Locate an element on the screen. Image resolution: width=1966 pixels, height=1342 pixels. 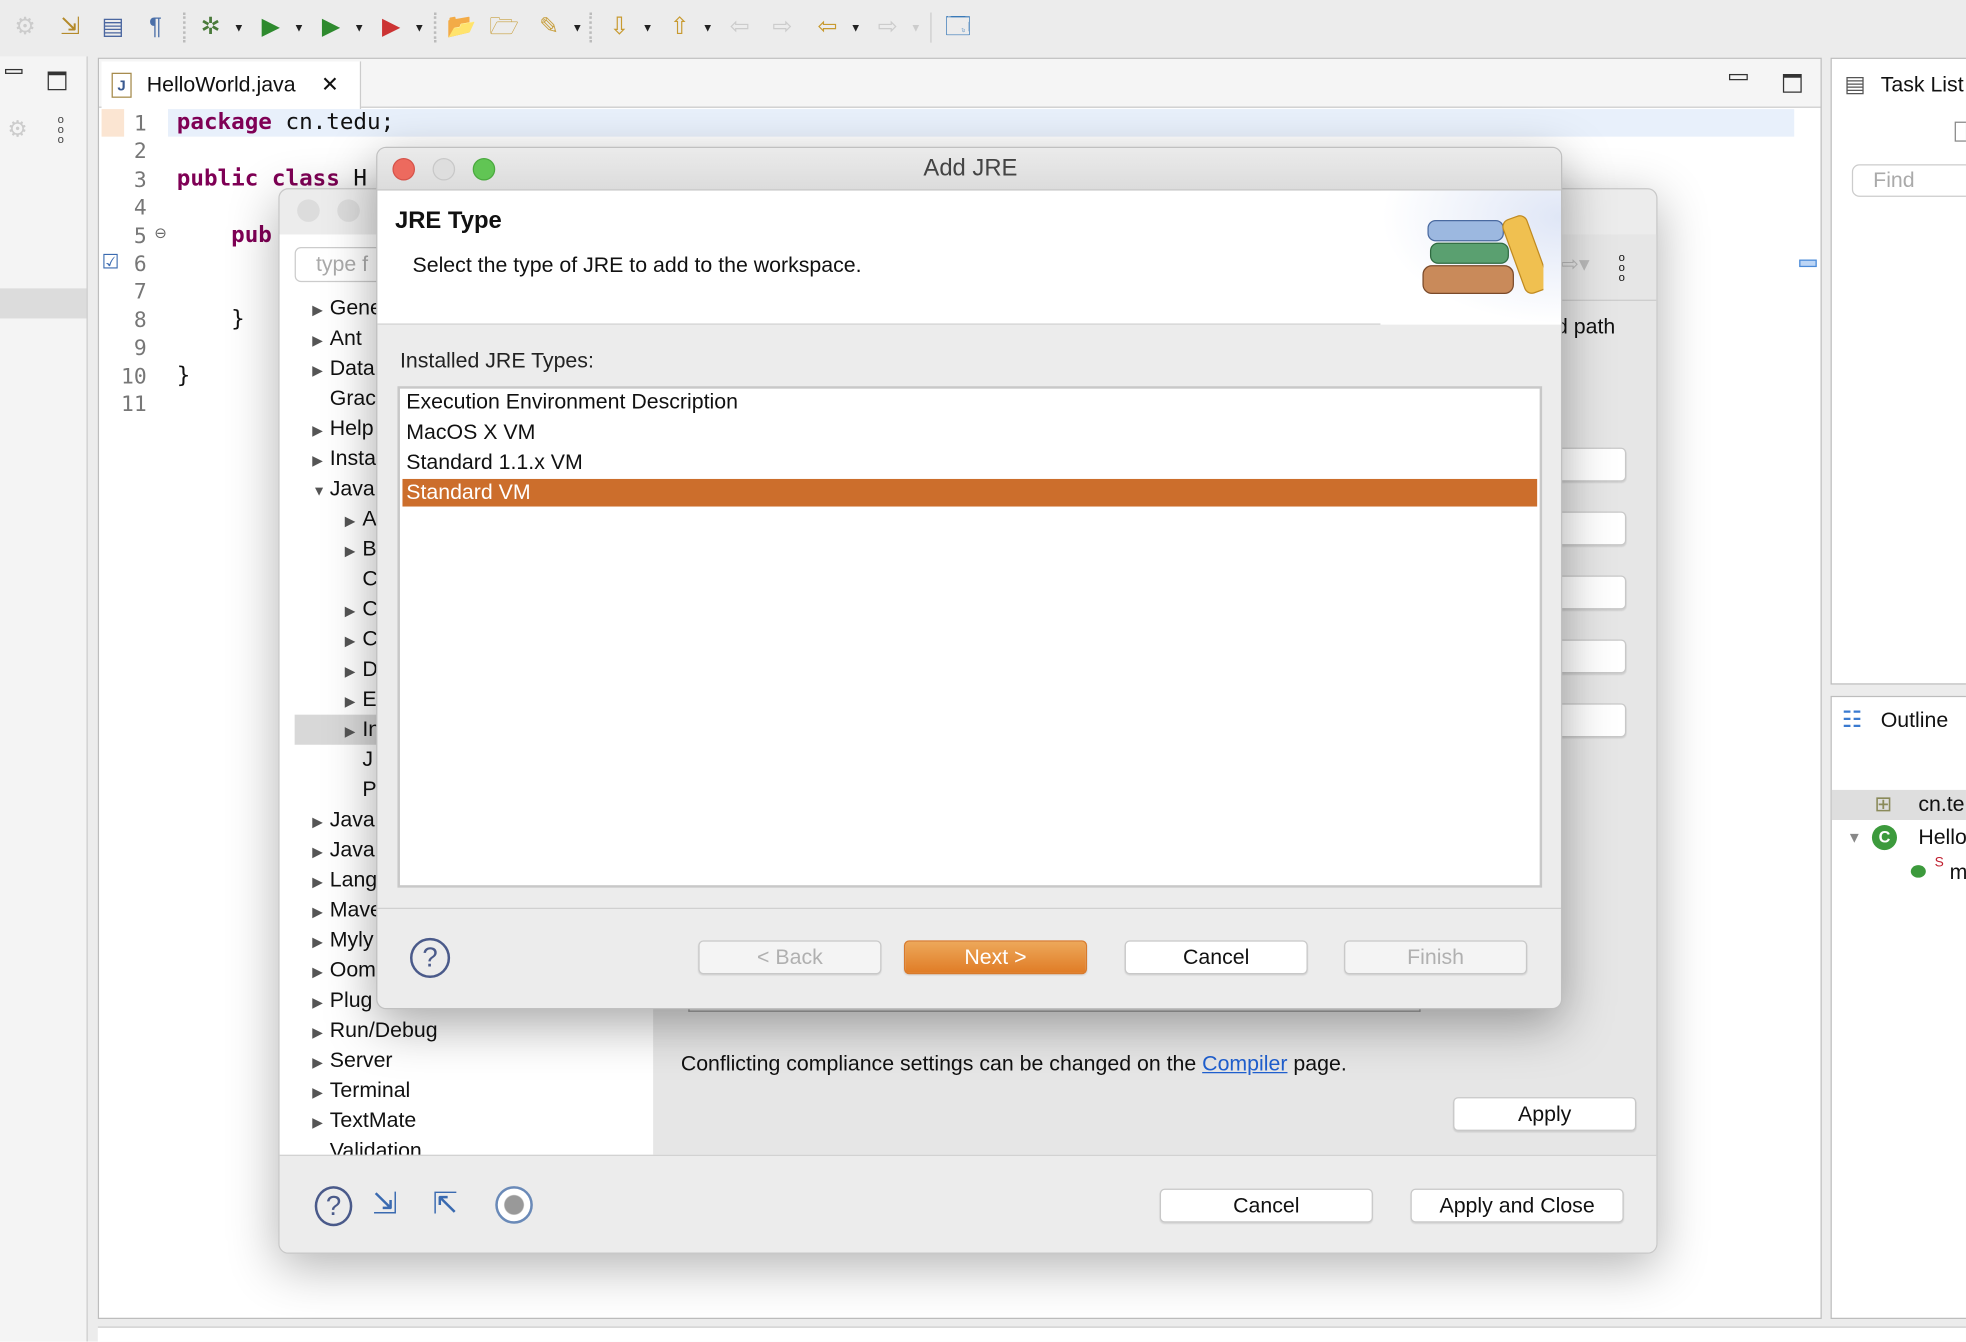
new-project-icon: 📂 is located at coordinates (461, 28).